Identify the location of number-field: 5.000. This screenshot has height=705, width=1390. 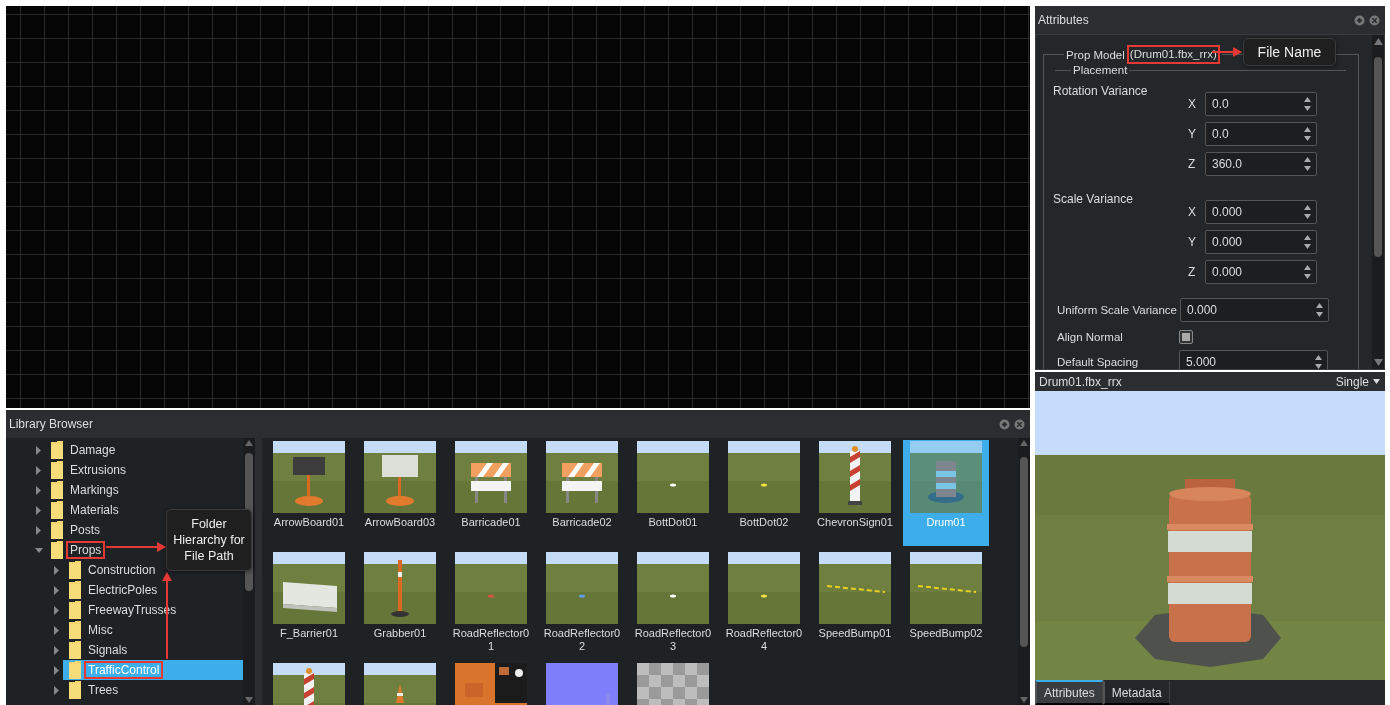
(1253, 359).